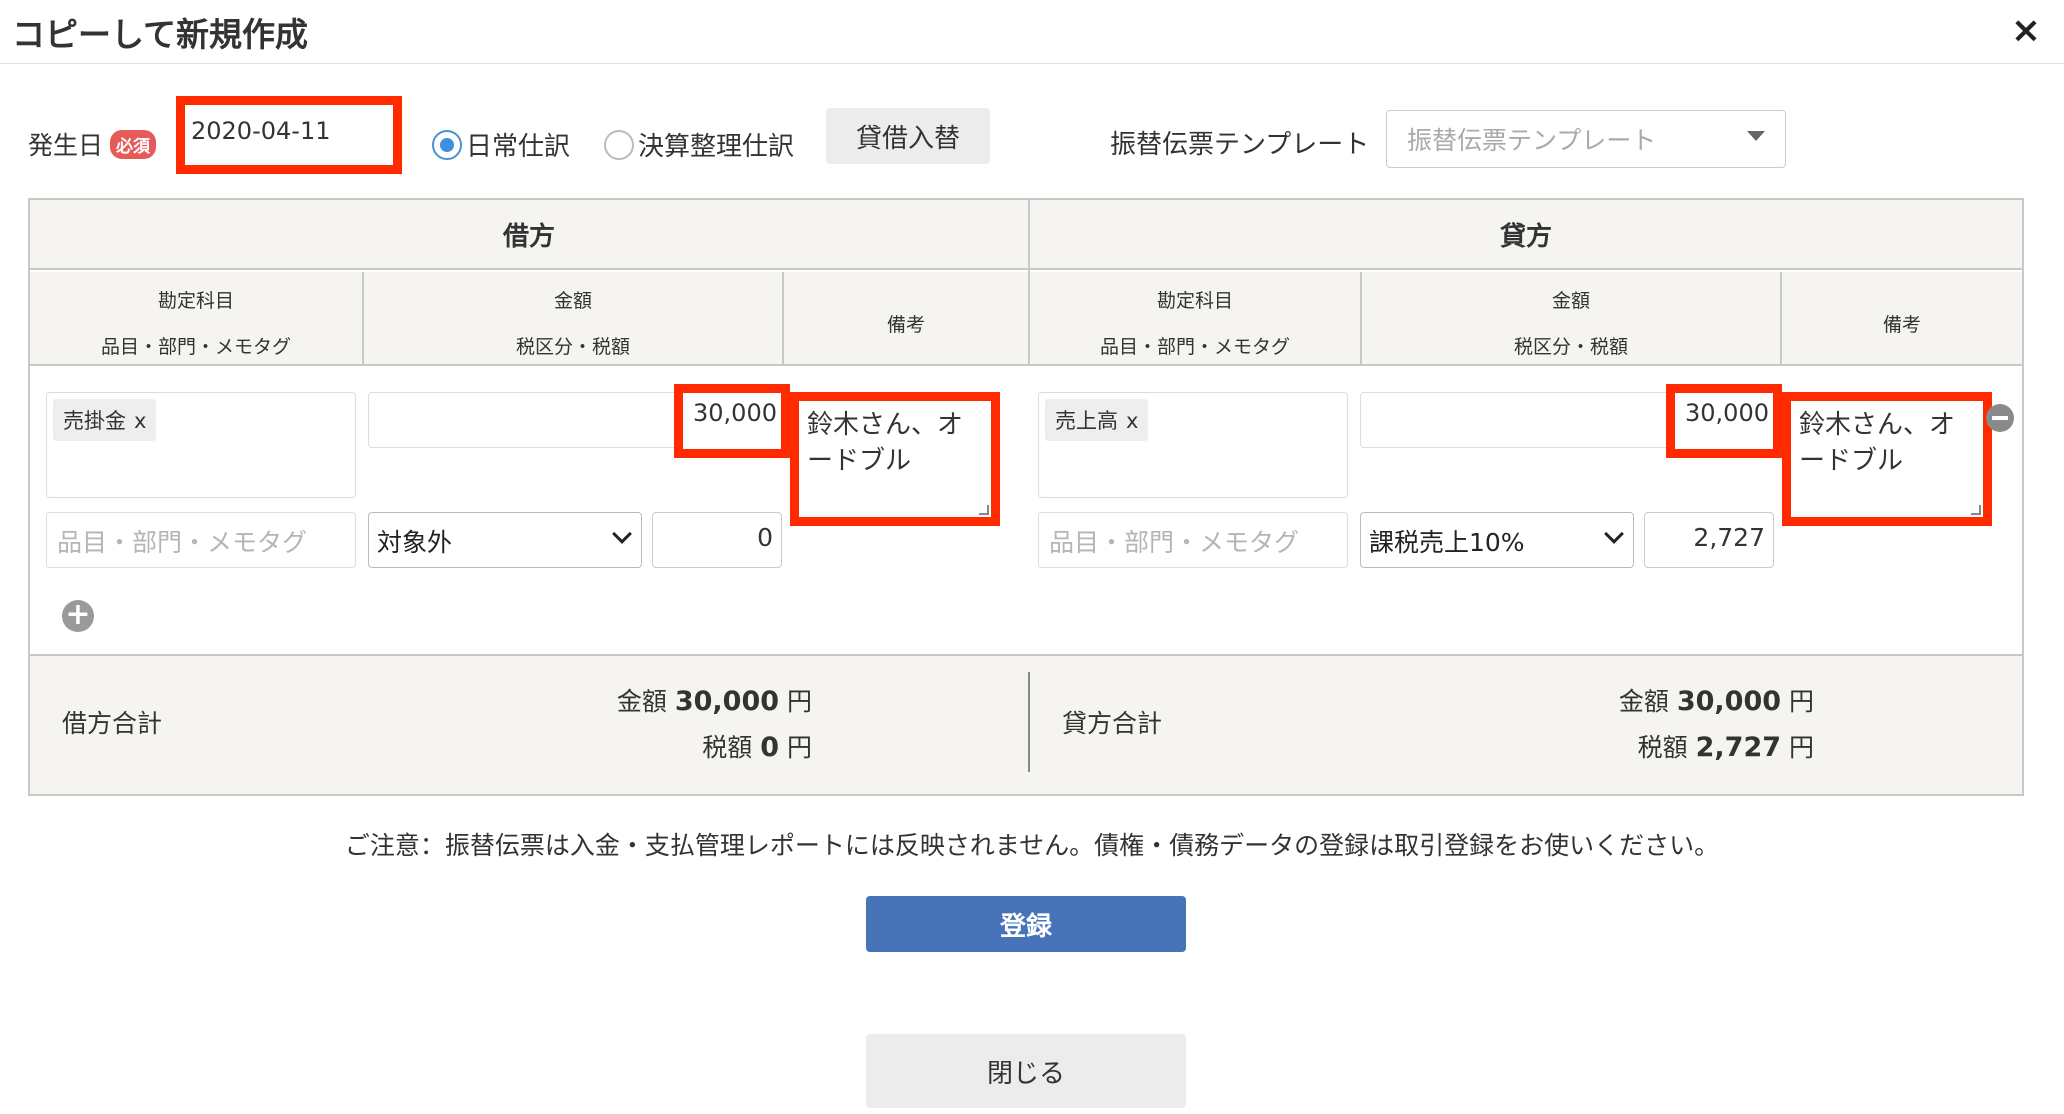 The image size is (2064, 1114). What do you see at coordinates (1532, 140) in the screenshot?
I see `template-placeholder: 振替伝票テンプレート` at bounding box center [1532, 140].